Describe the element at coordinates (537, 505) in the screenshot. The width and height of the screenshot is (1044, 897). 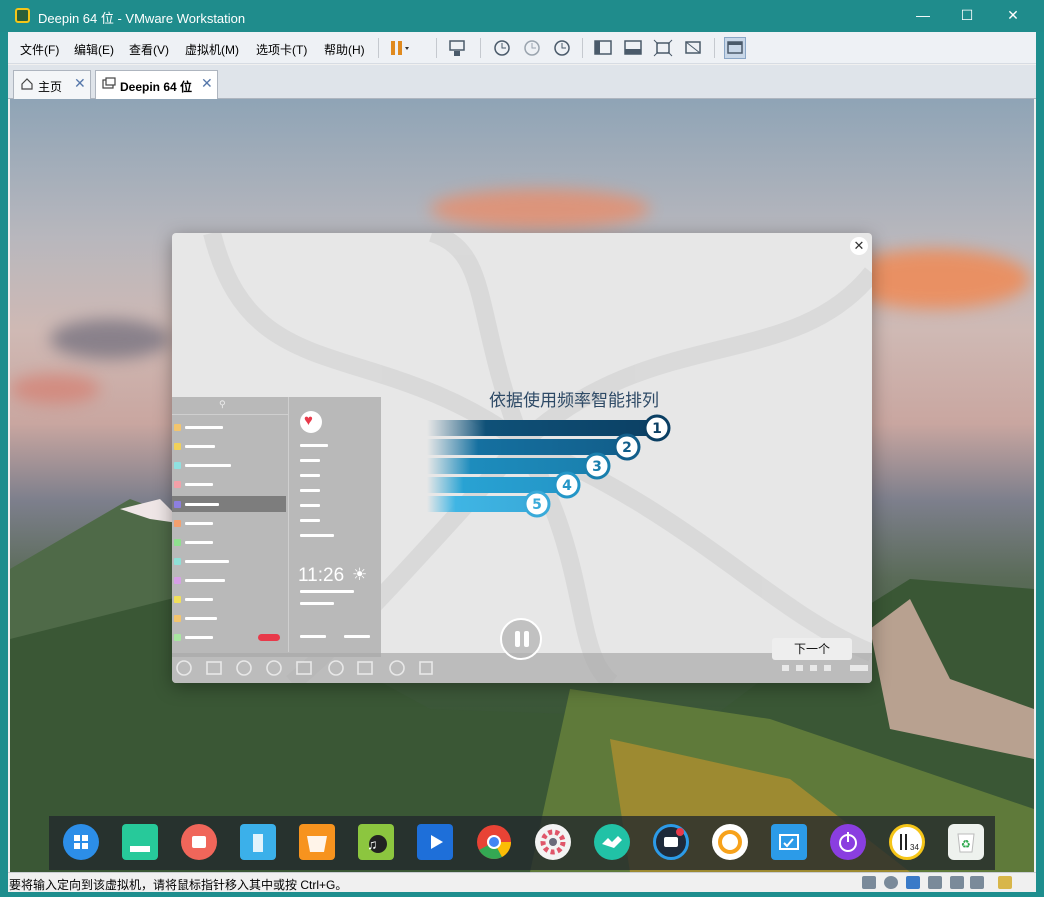
I see `rank-label: 5` at that location.